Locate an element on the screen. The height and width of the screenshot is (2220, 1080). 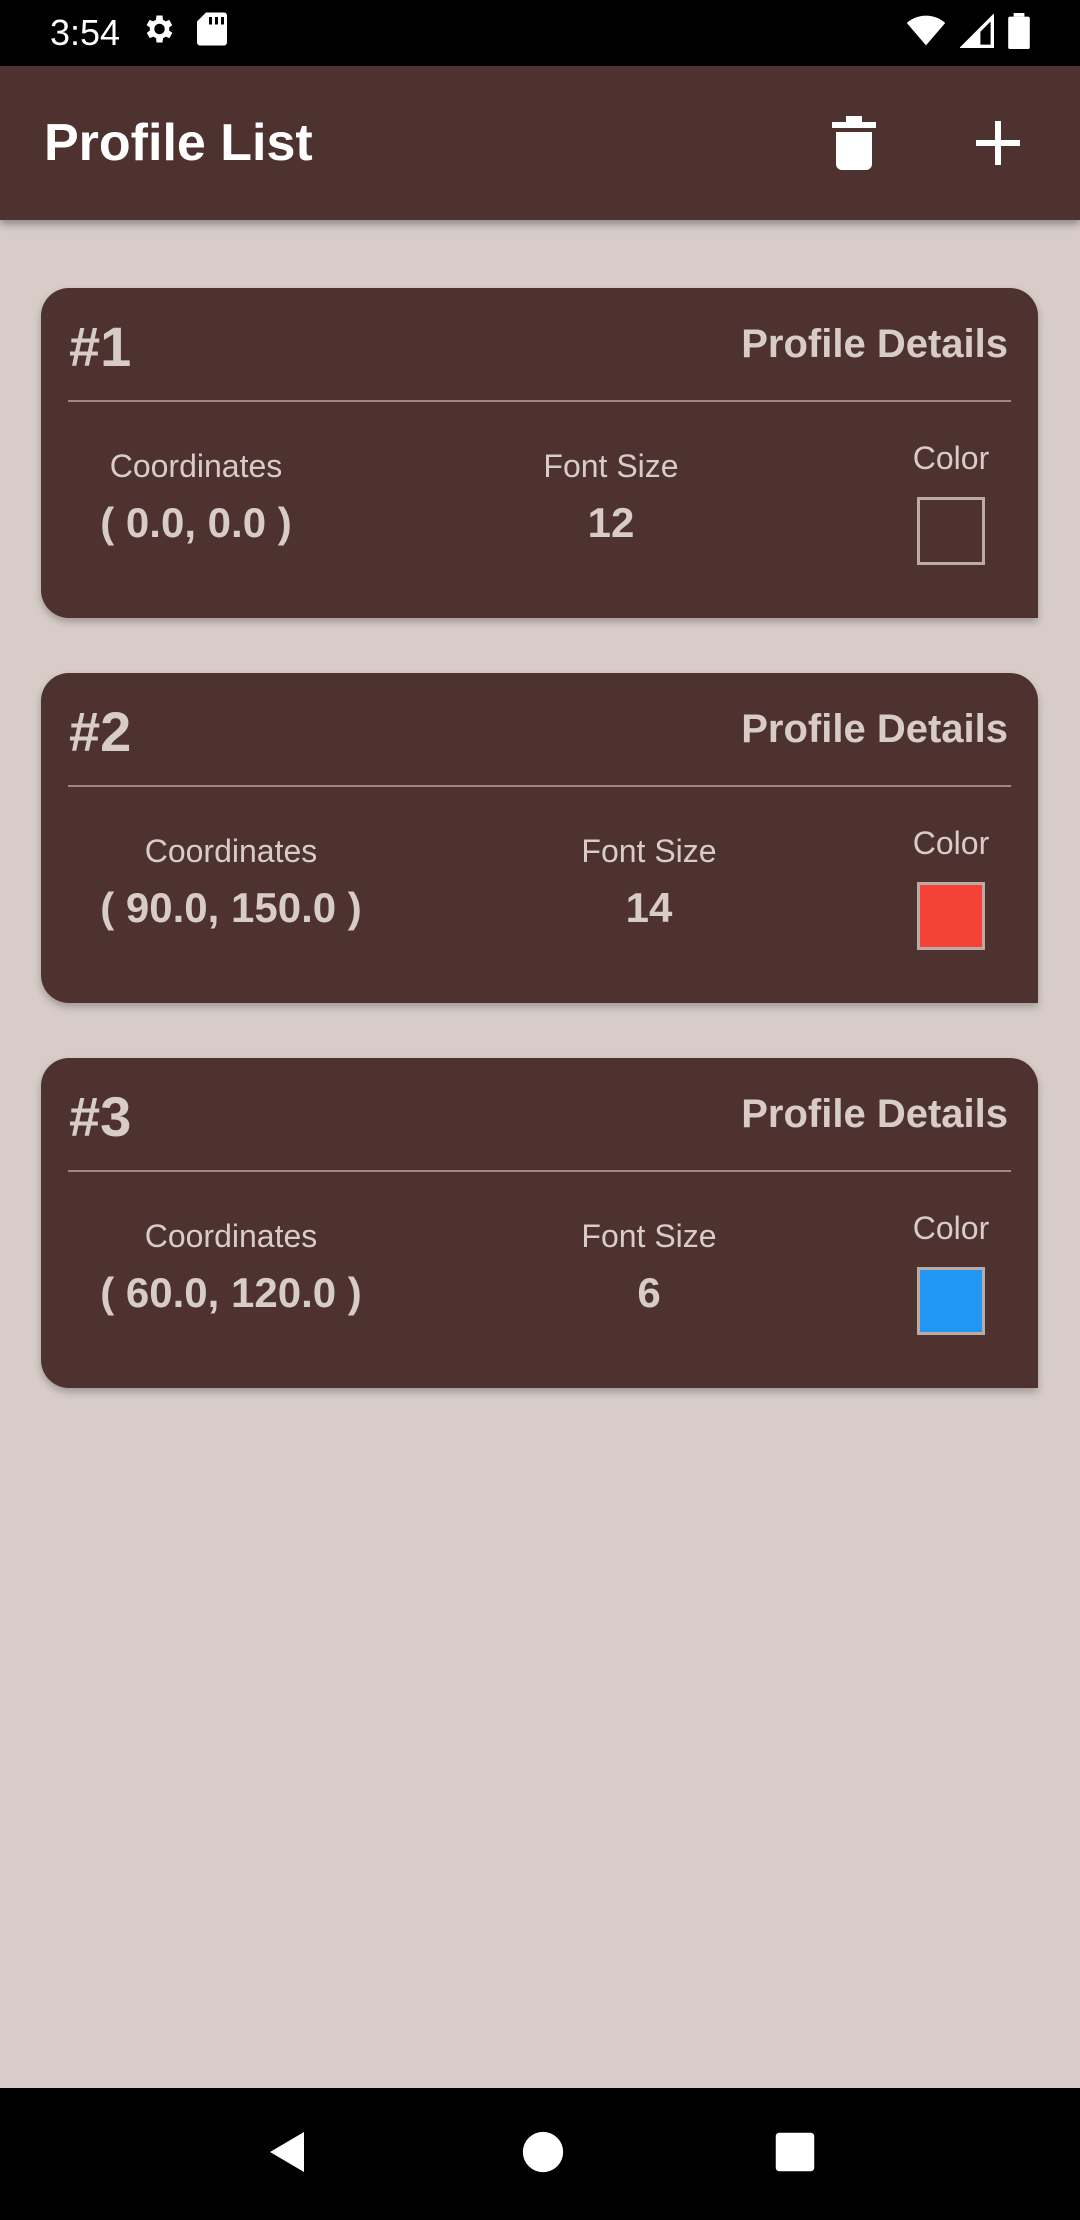
home-button is located at coordinates (543, 2154).